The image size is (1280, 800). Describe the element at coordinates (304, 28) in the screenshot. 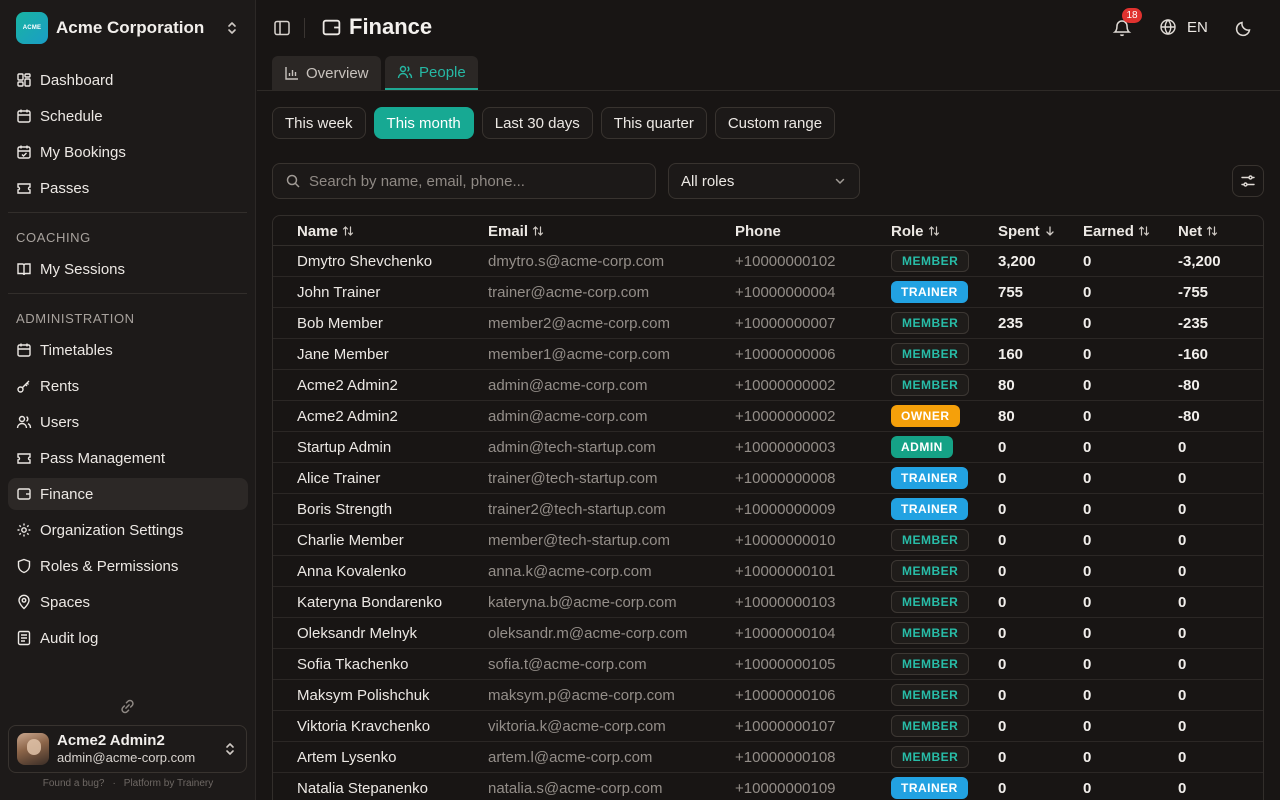

I see `topbar-divider` at that location.